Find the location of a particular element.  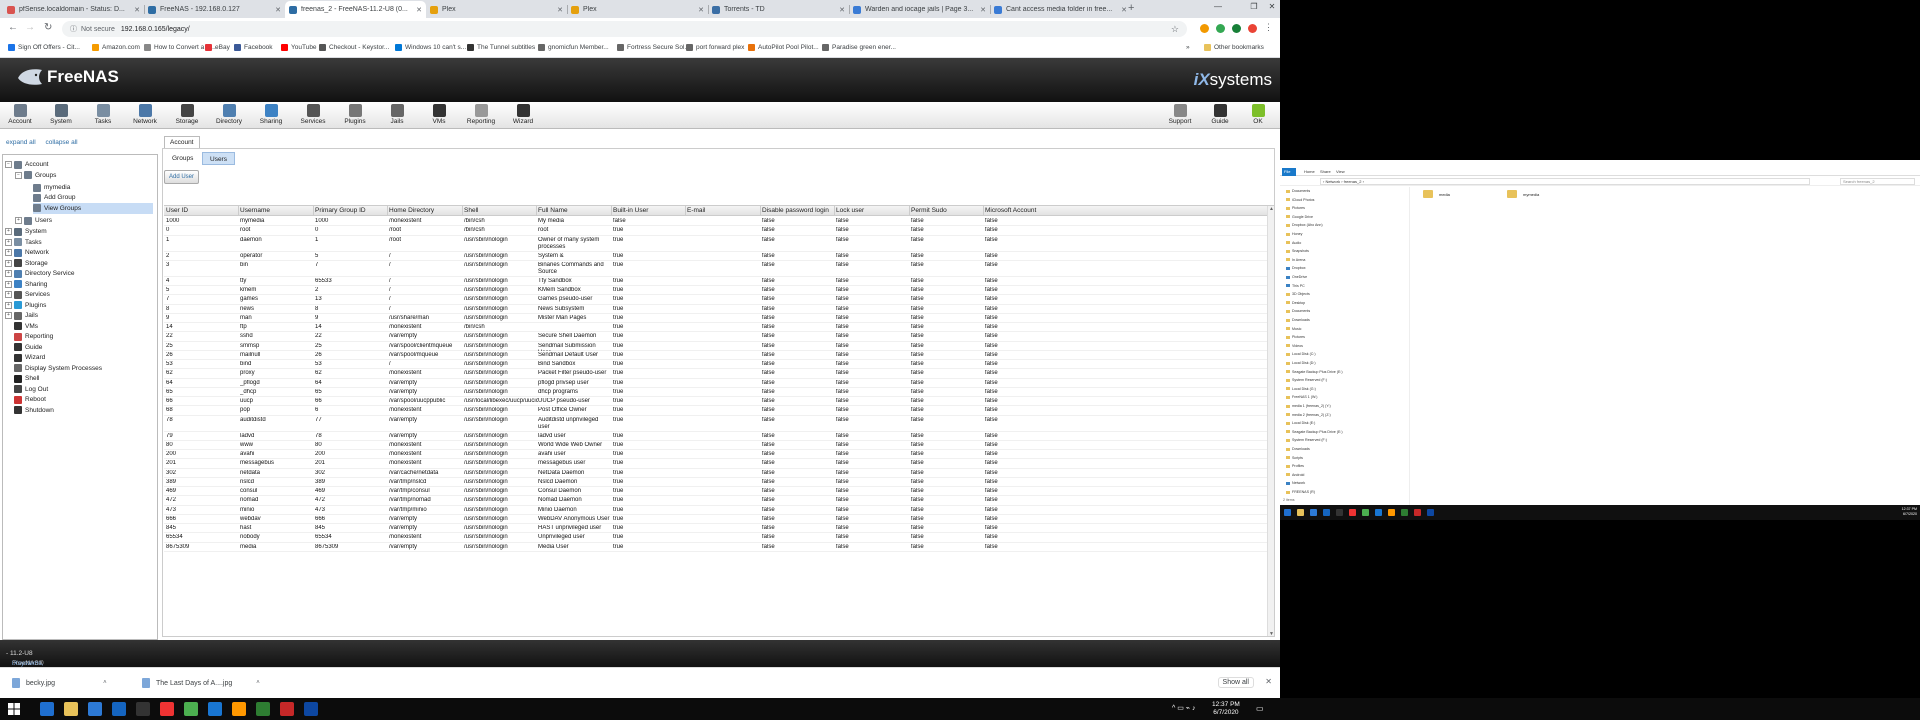

column-header: Lock user is located at coordinates (850, 210).